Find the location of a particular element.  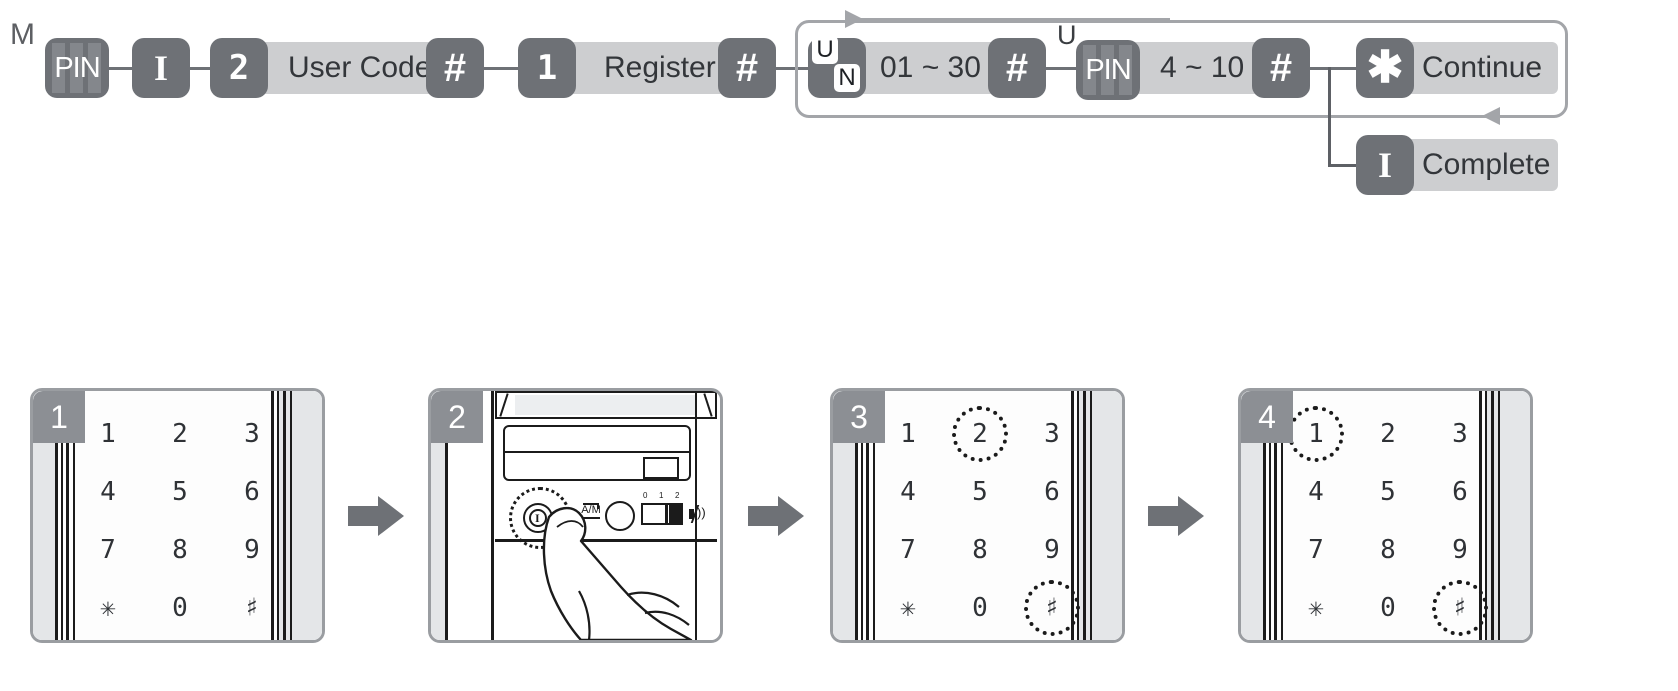

step-pin-icon-2: PIN is located at coordinates (1108, 70).